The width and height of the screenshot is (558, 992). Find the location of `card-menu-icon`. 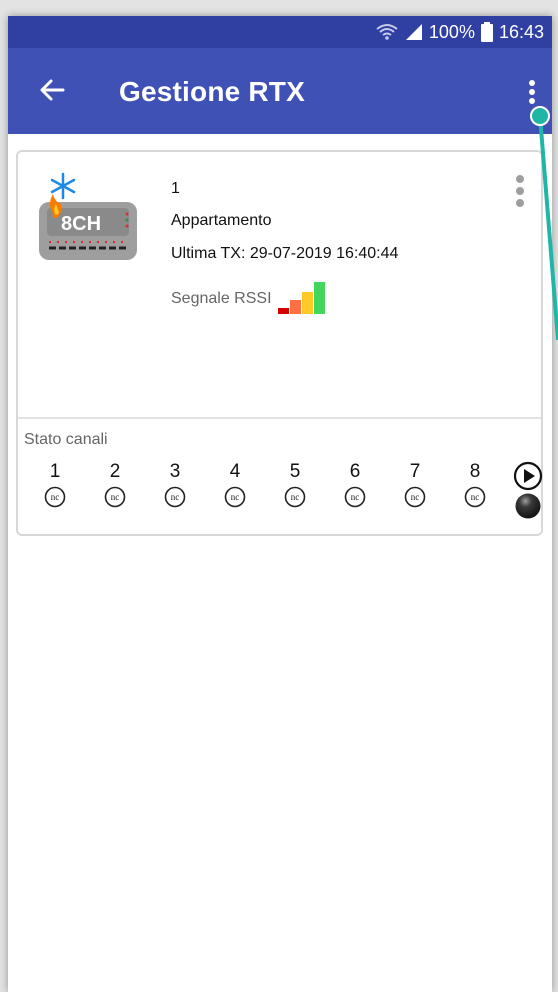

card-menu-icon is located at coordinates (520, 191).